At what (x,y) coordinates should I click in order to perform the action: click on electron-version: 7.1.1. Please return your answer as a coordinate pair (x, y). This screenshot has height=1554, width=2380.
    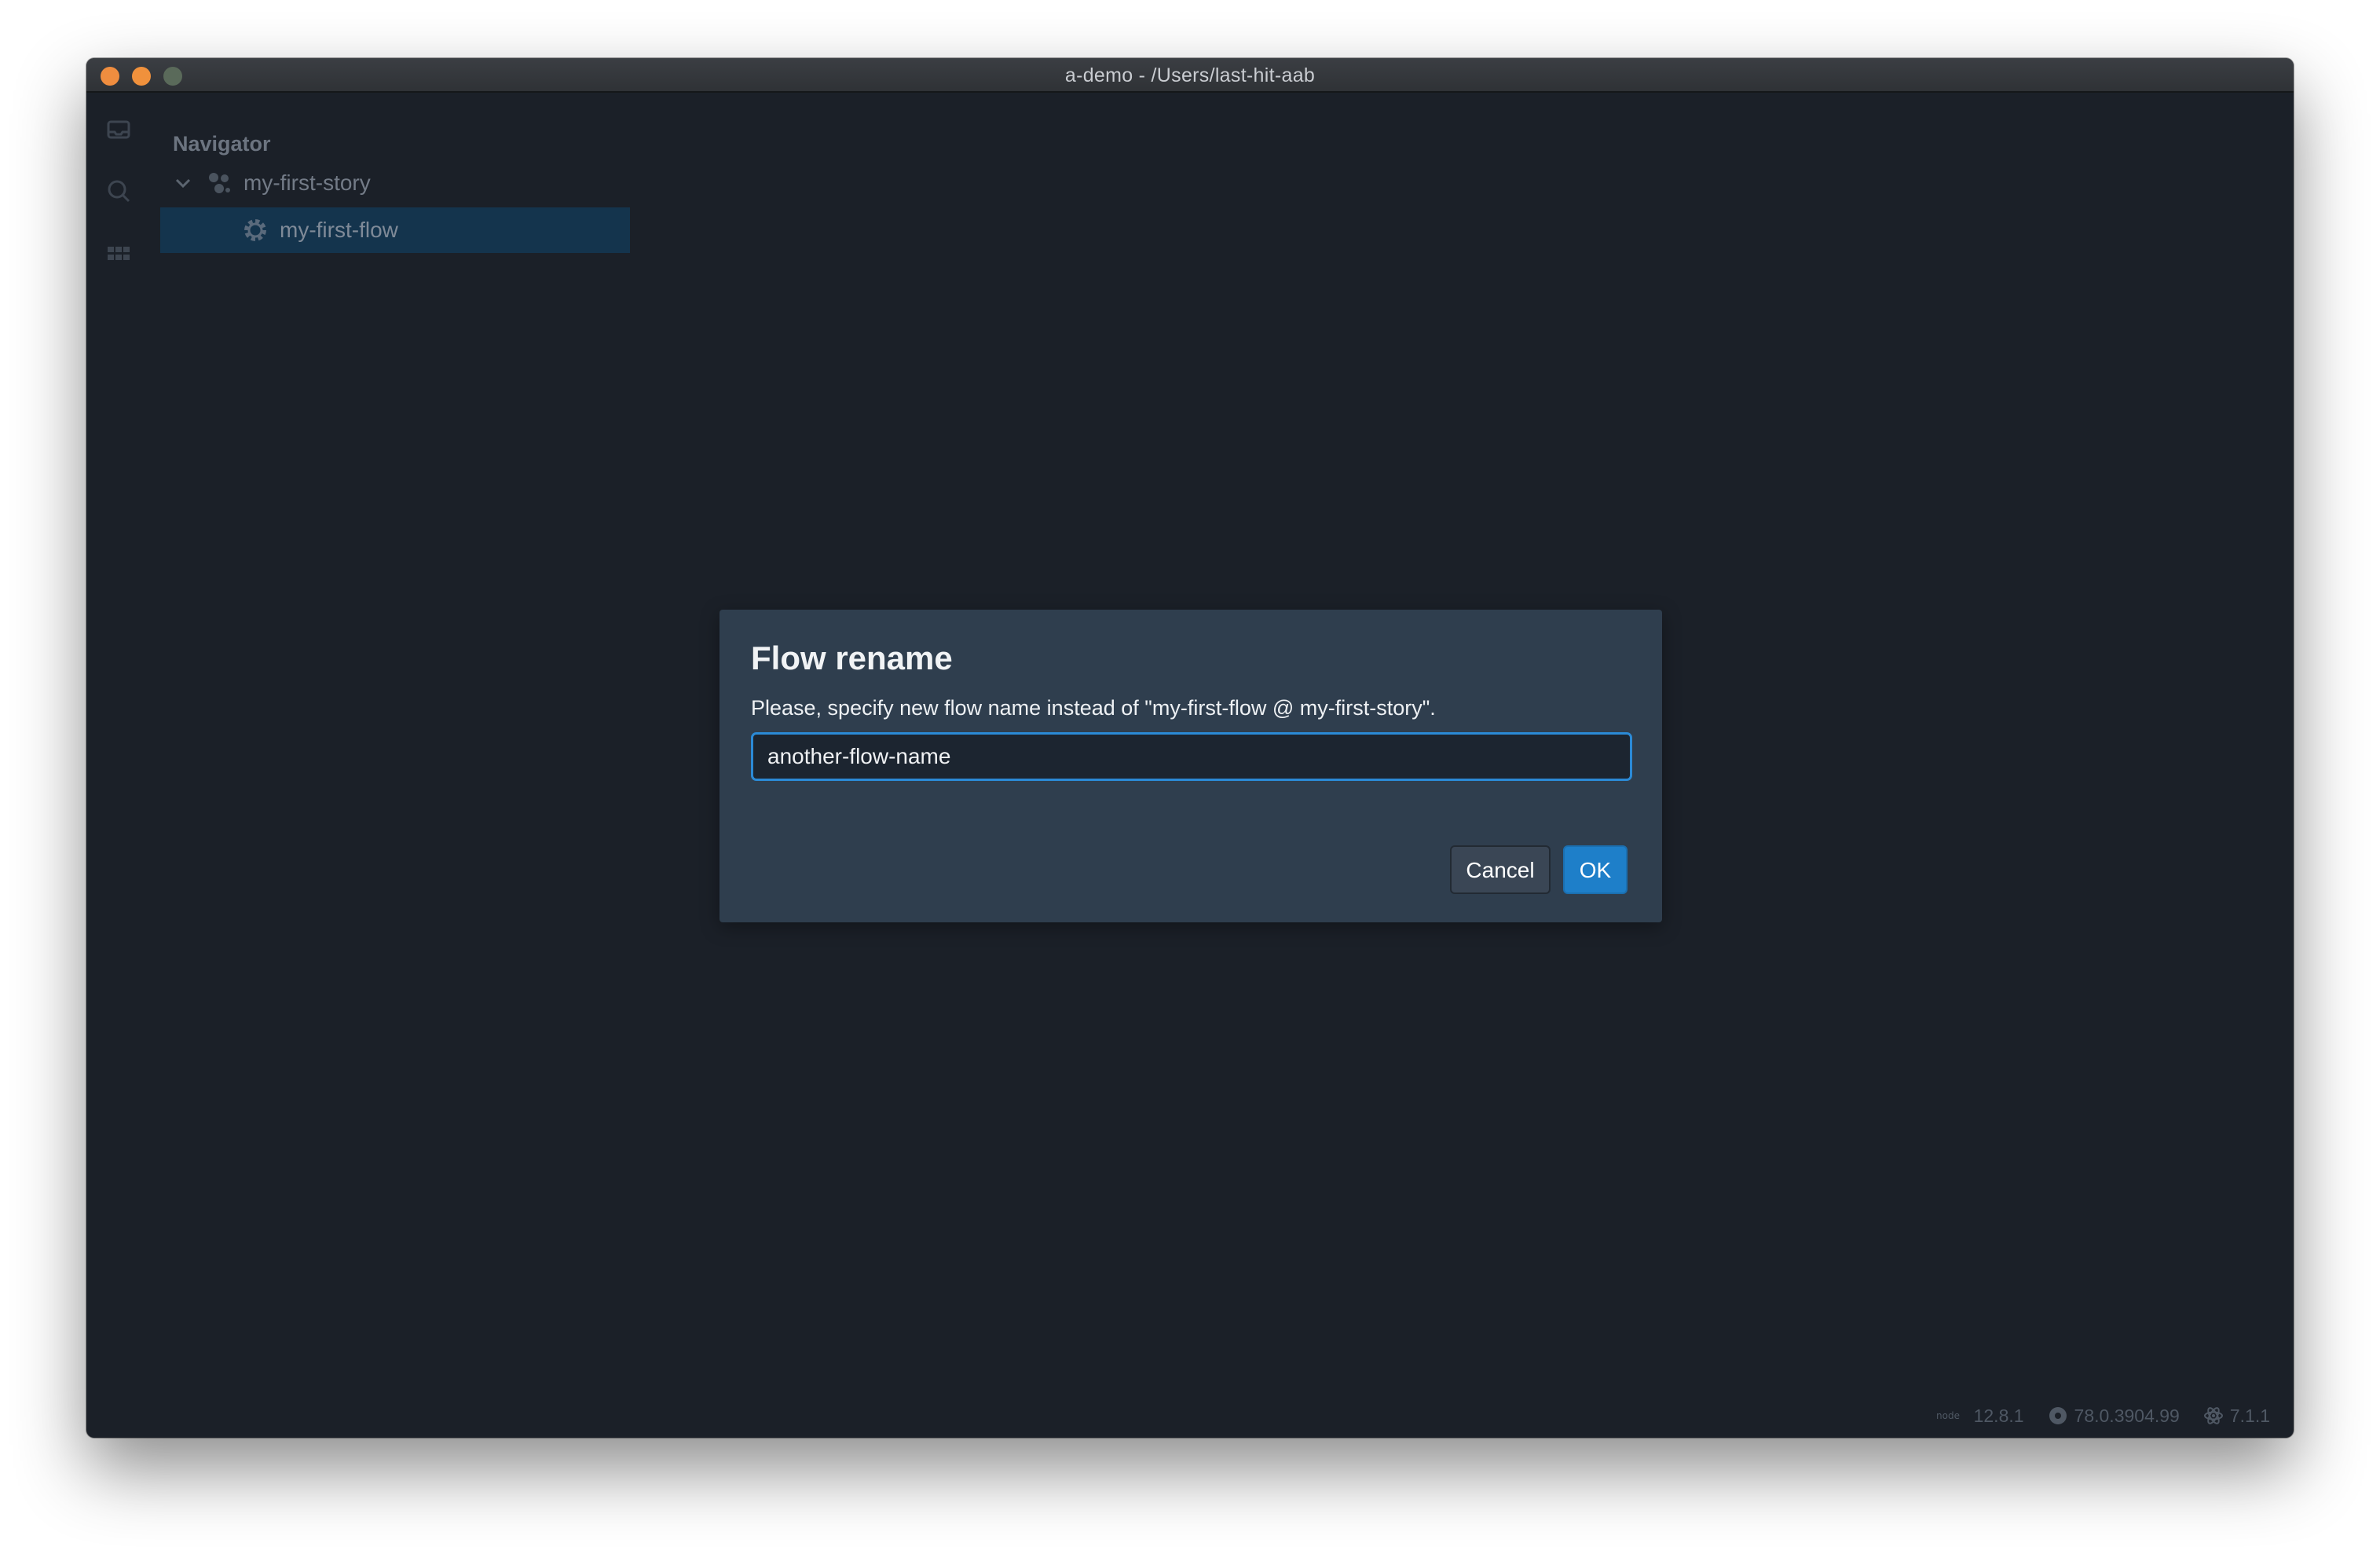
    Looking at the image, I should click on (2236, 1416).